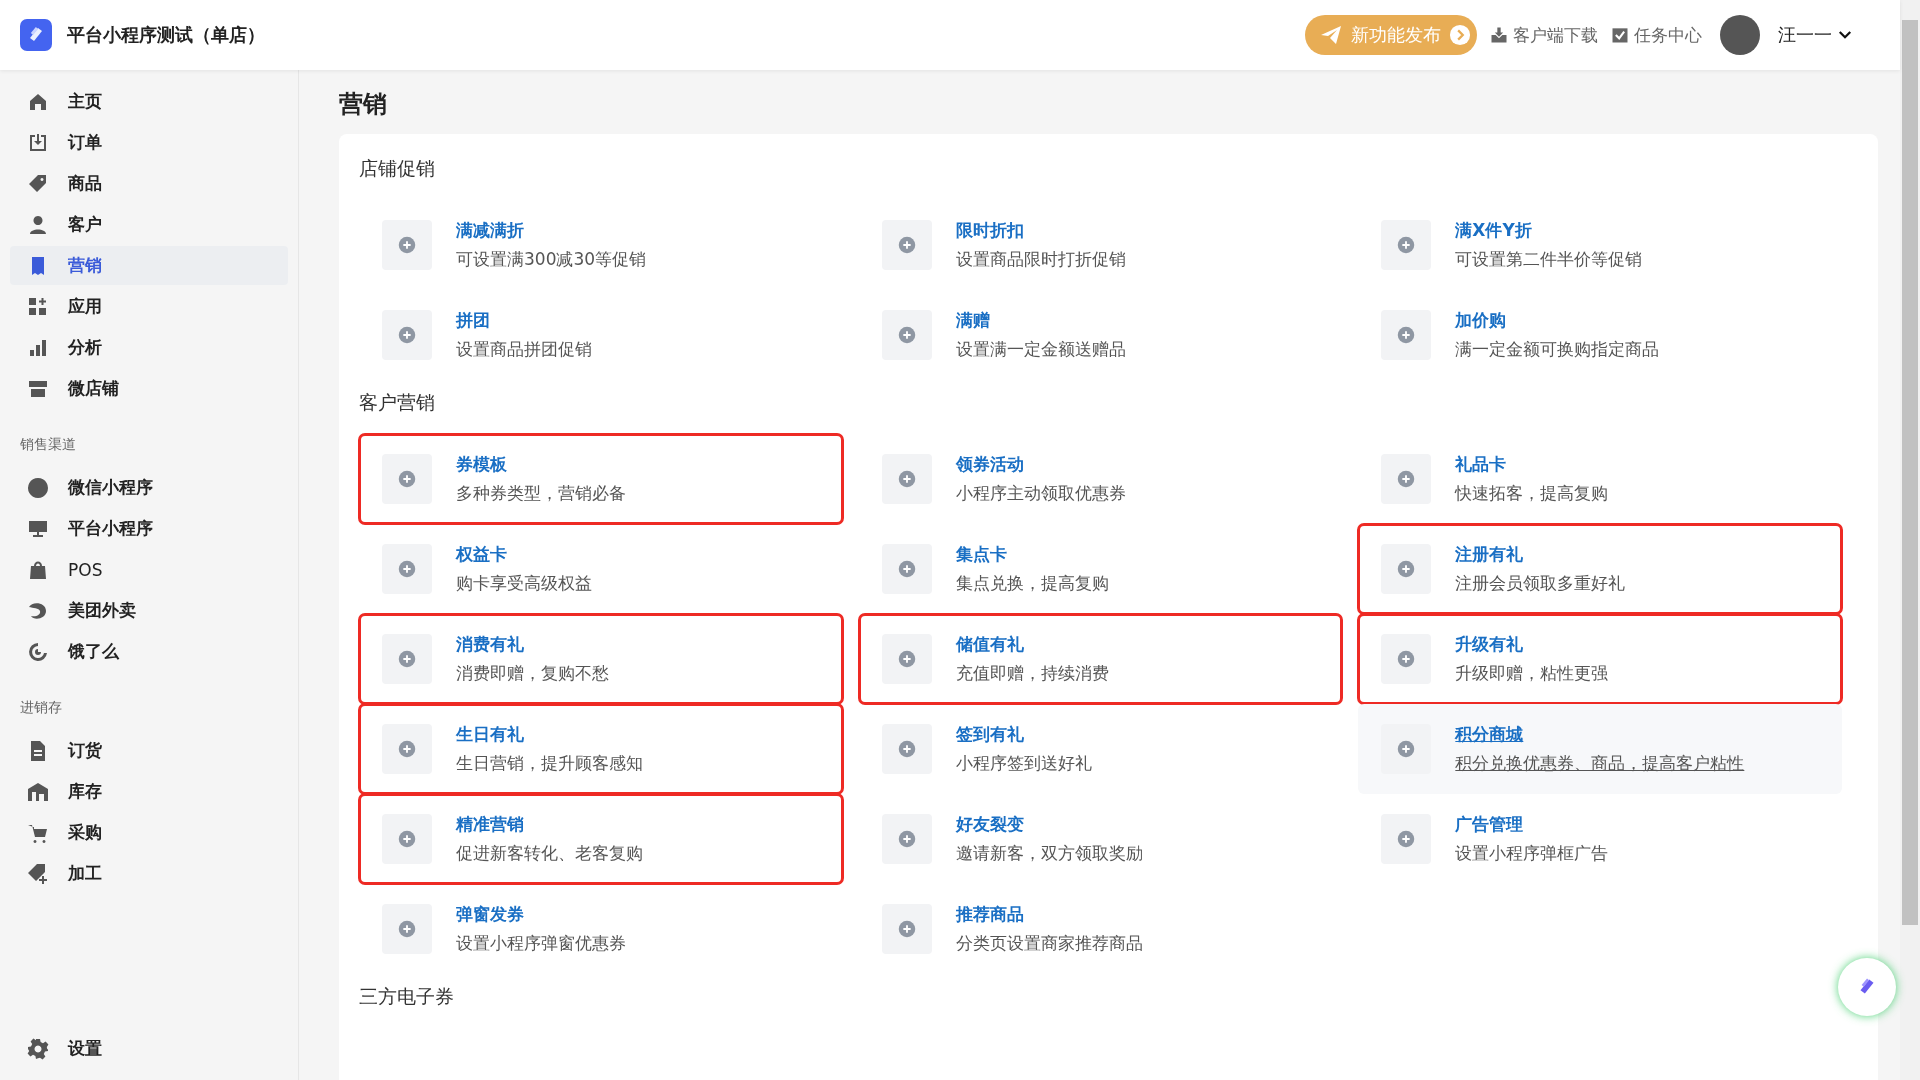 Image resolution: width=1920 pixels, height=1080 pixels. What do you see at coordinates (601, 839) in the screenshot?
I see `feature-item: 精准营销 促进新客转化、老客复购` at bounding box center [601, 839].